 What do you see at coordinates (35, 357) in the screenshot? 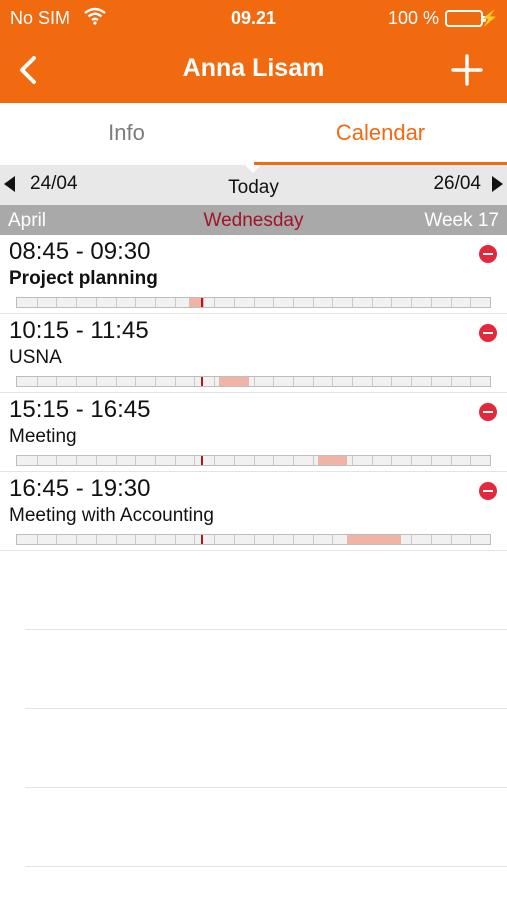
I see `event-title: USNA` at bounding box center [35, 357].